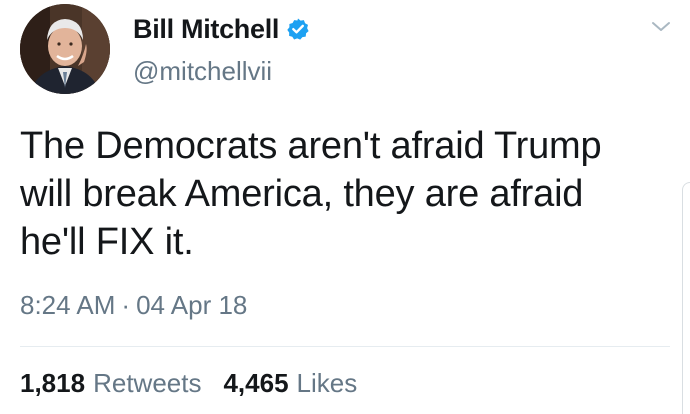 Image resolution: width=690 pixels, height=414 pixels. I want to click on scrollbar, so click(686, 298).